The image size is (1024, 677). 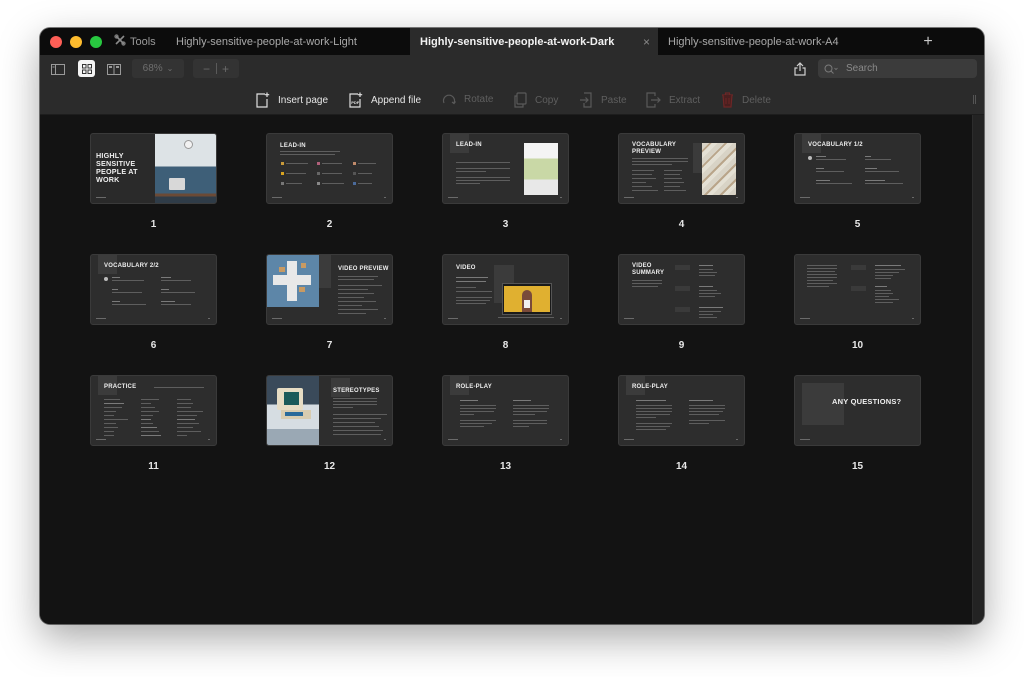 What do you see at coordinates (857, 410) in the screenshot?
I see `page-thumbnail: ANY QUESTIONS?` at bounding box center [857, 410].